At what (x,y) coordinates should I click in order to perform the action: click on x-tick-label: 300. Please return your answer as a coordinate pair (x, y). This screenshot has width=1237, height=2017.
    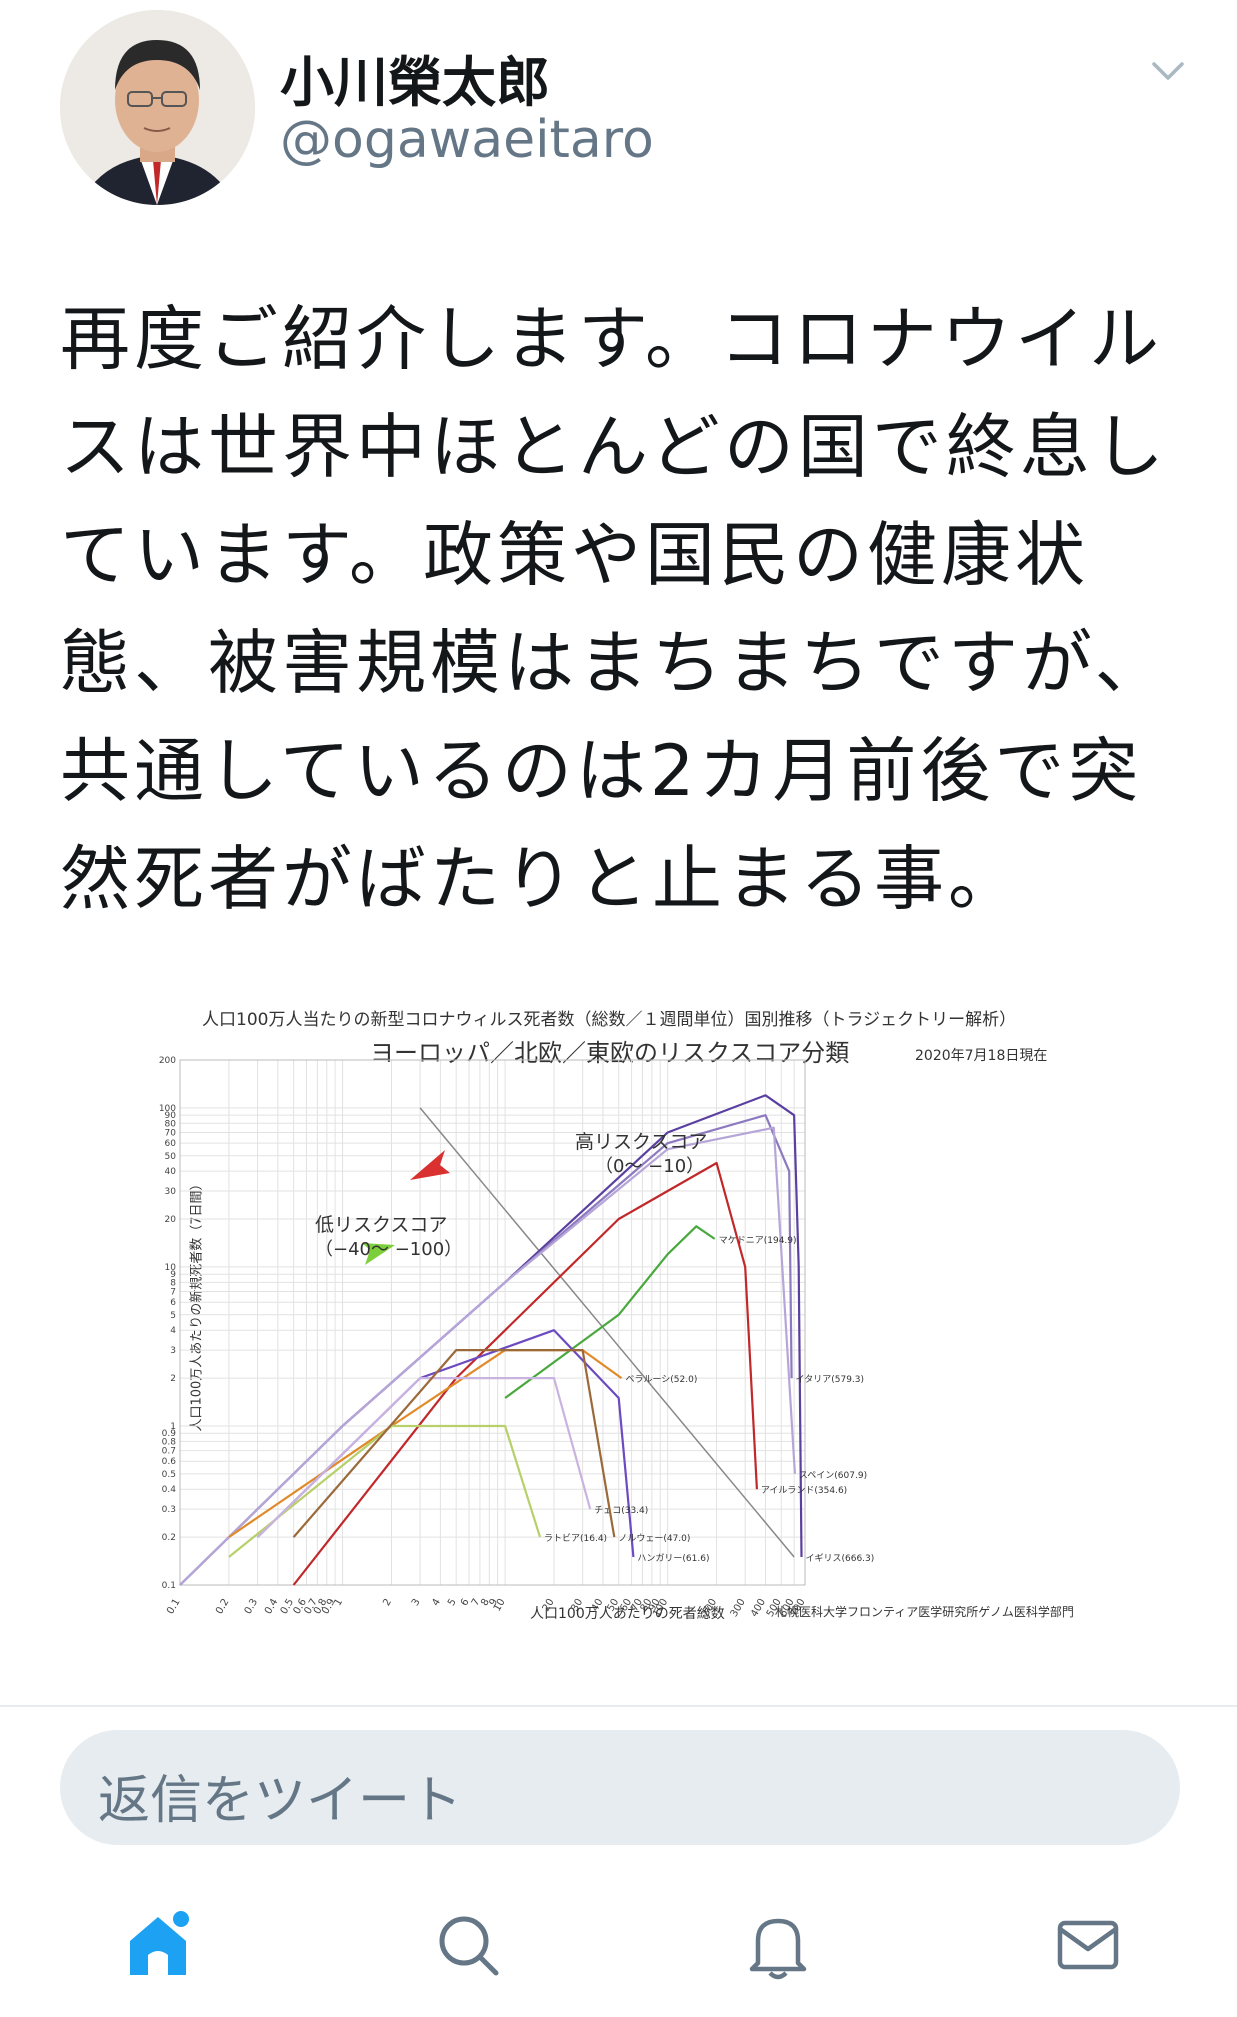
    Looking at the image, I should click on (738, 1608).